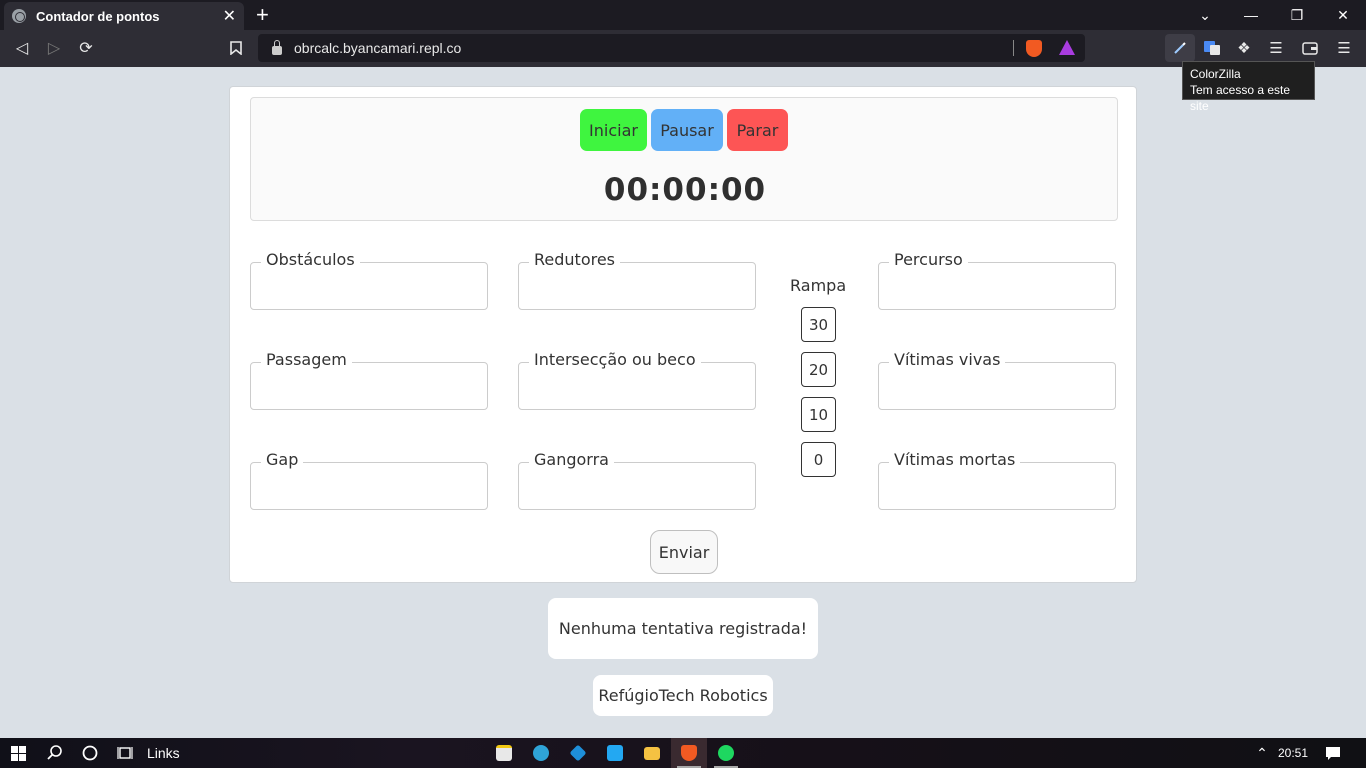 The image size is (1366, 768). Describe the element at coordinates (818, 285) in the screenshot. I see `rampa-label: Rampa` at that location.